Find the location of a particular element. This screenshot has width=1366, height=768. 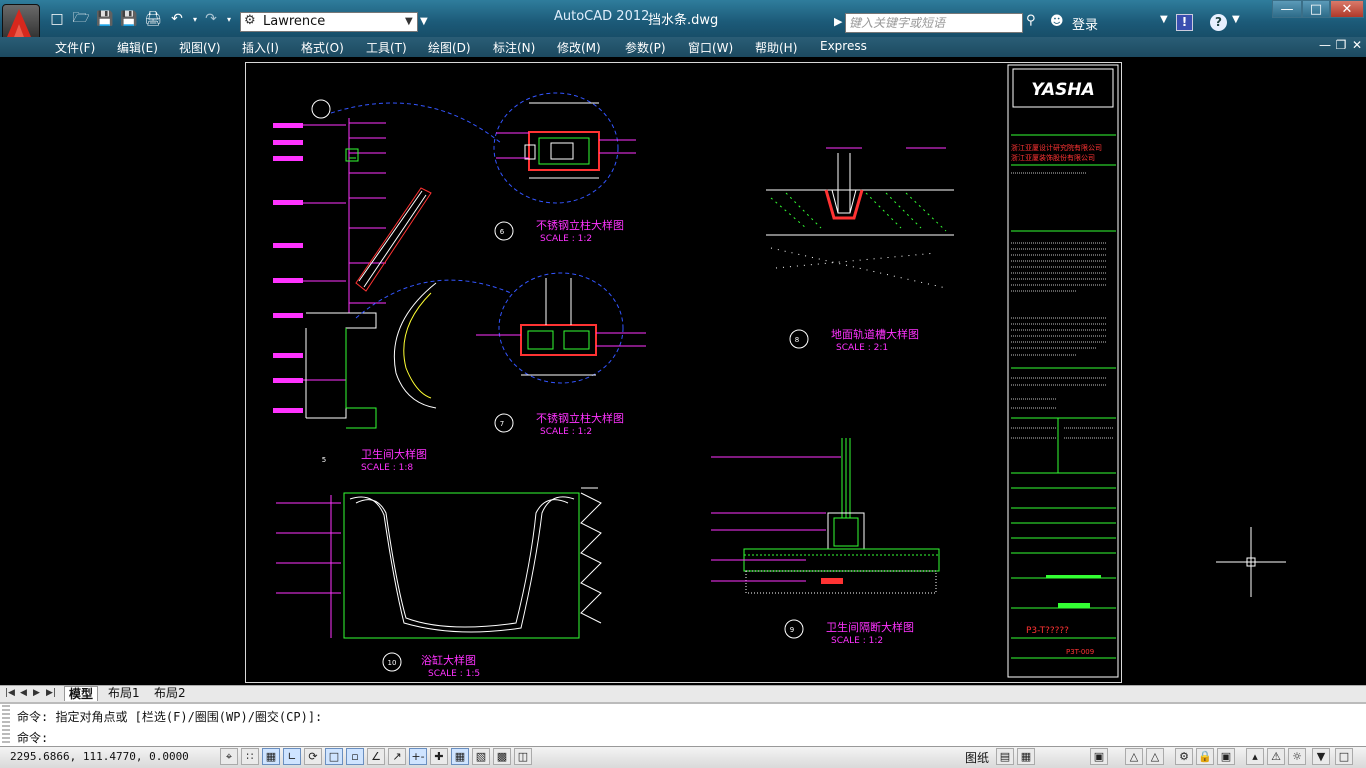

polar-tracking-icon: ⟳ is located at coordinates (313, 756).